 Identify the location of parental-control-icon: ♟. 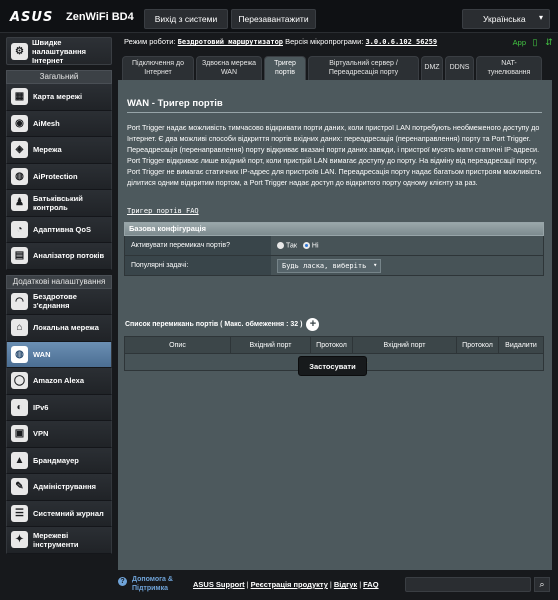
(19, 203).